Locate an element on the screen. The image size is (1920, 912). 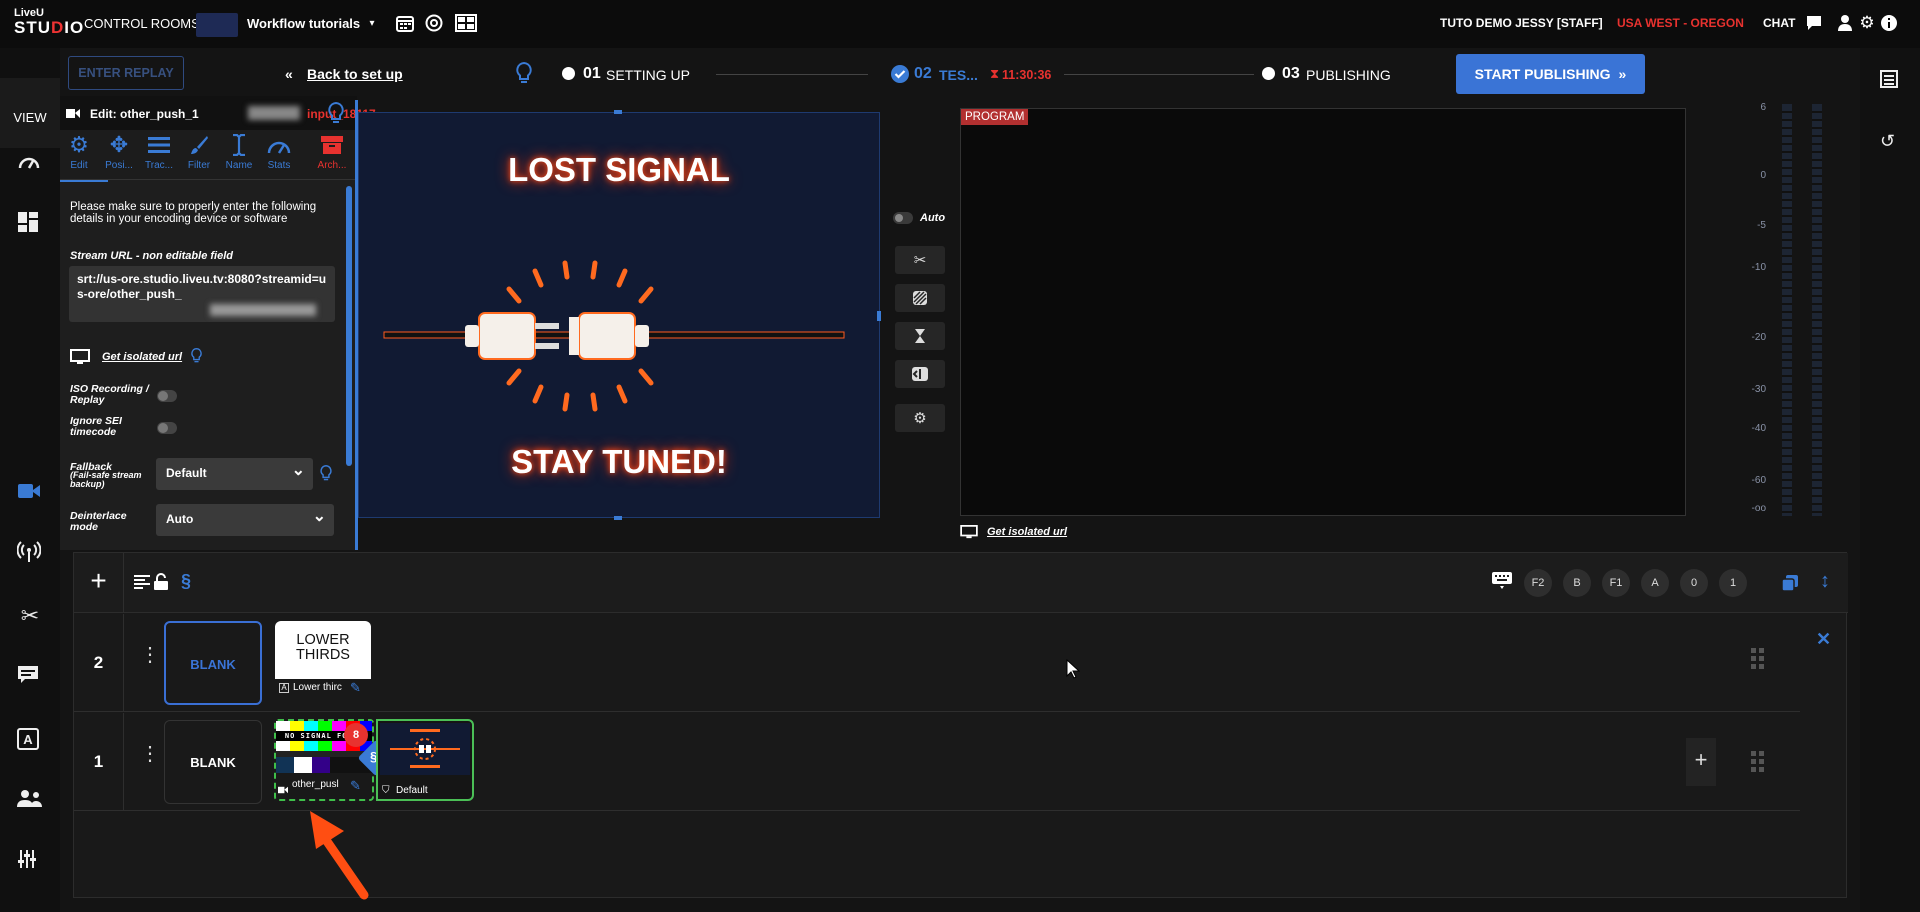
key-f2: F2 is located at coordinates (1538, 583).